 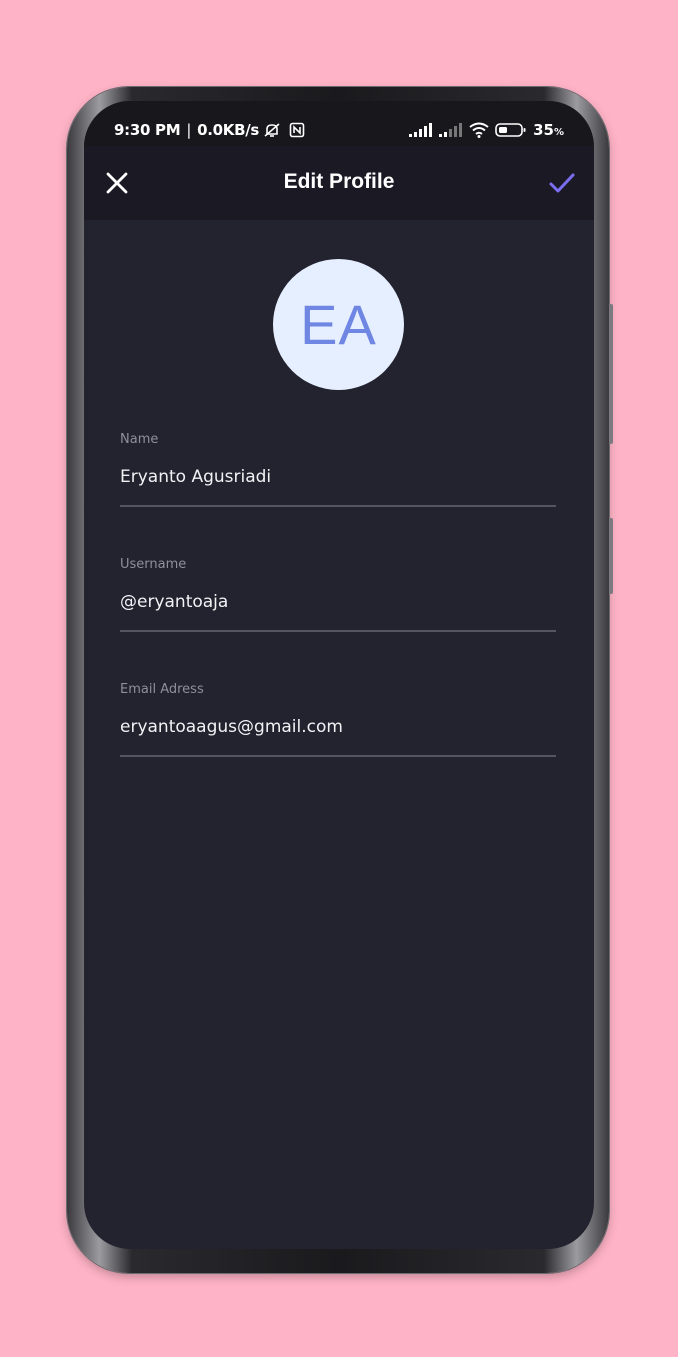 What do you see at coordinates (338, 506) in the screenshot?
I see `name-underline` at bounding box center [338, 506].